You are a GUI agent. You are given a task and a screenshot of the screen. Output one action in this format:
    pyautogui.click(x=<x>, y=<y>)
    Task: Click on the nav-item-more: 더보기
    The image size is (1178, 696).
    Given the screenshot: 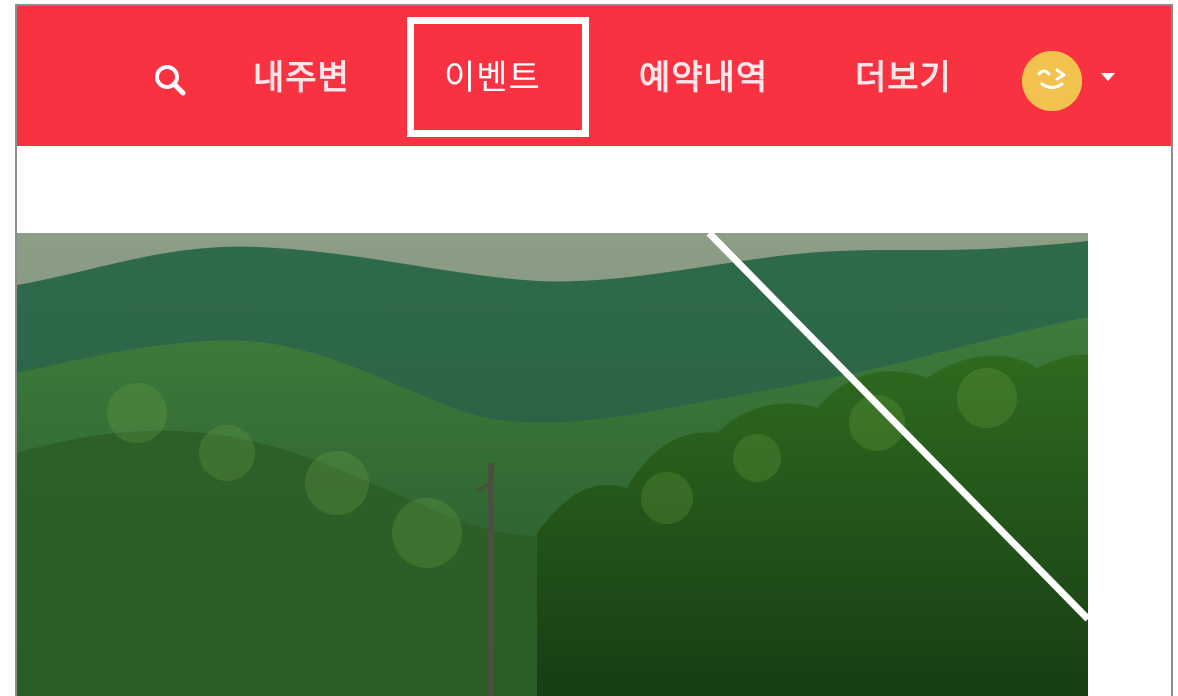 What is the action you would take?
    pyautogui.click(x=903, y=78)
    